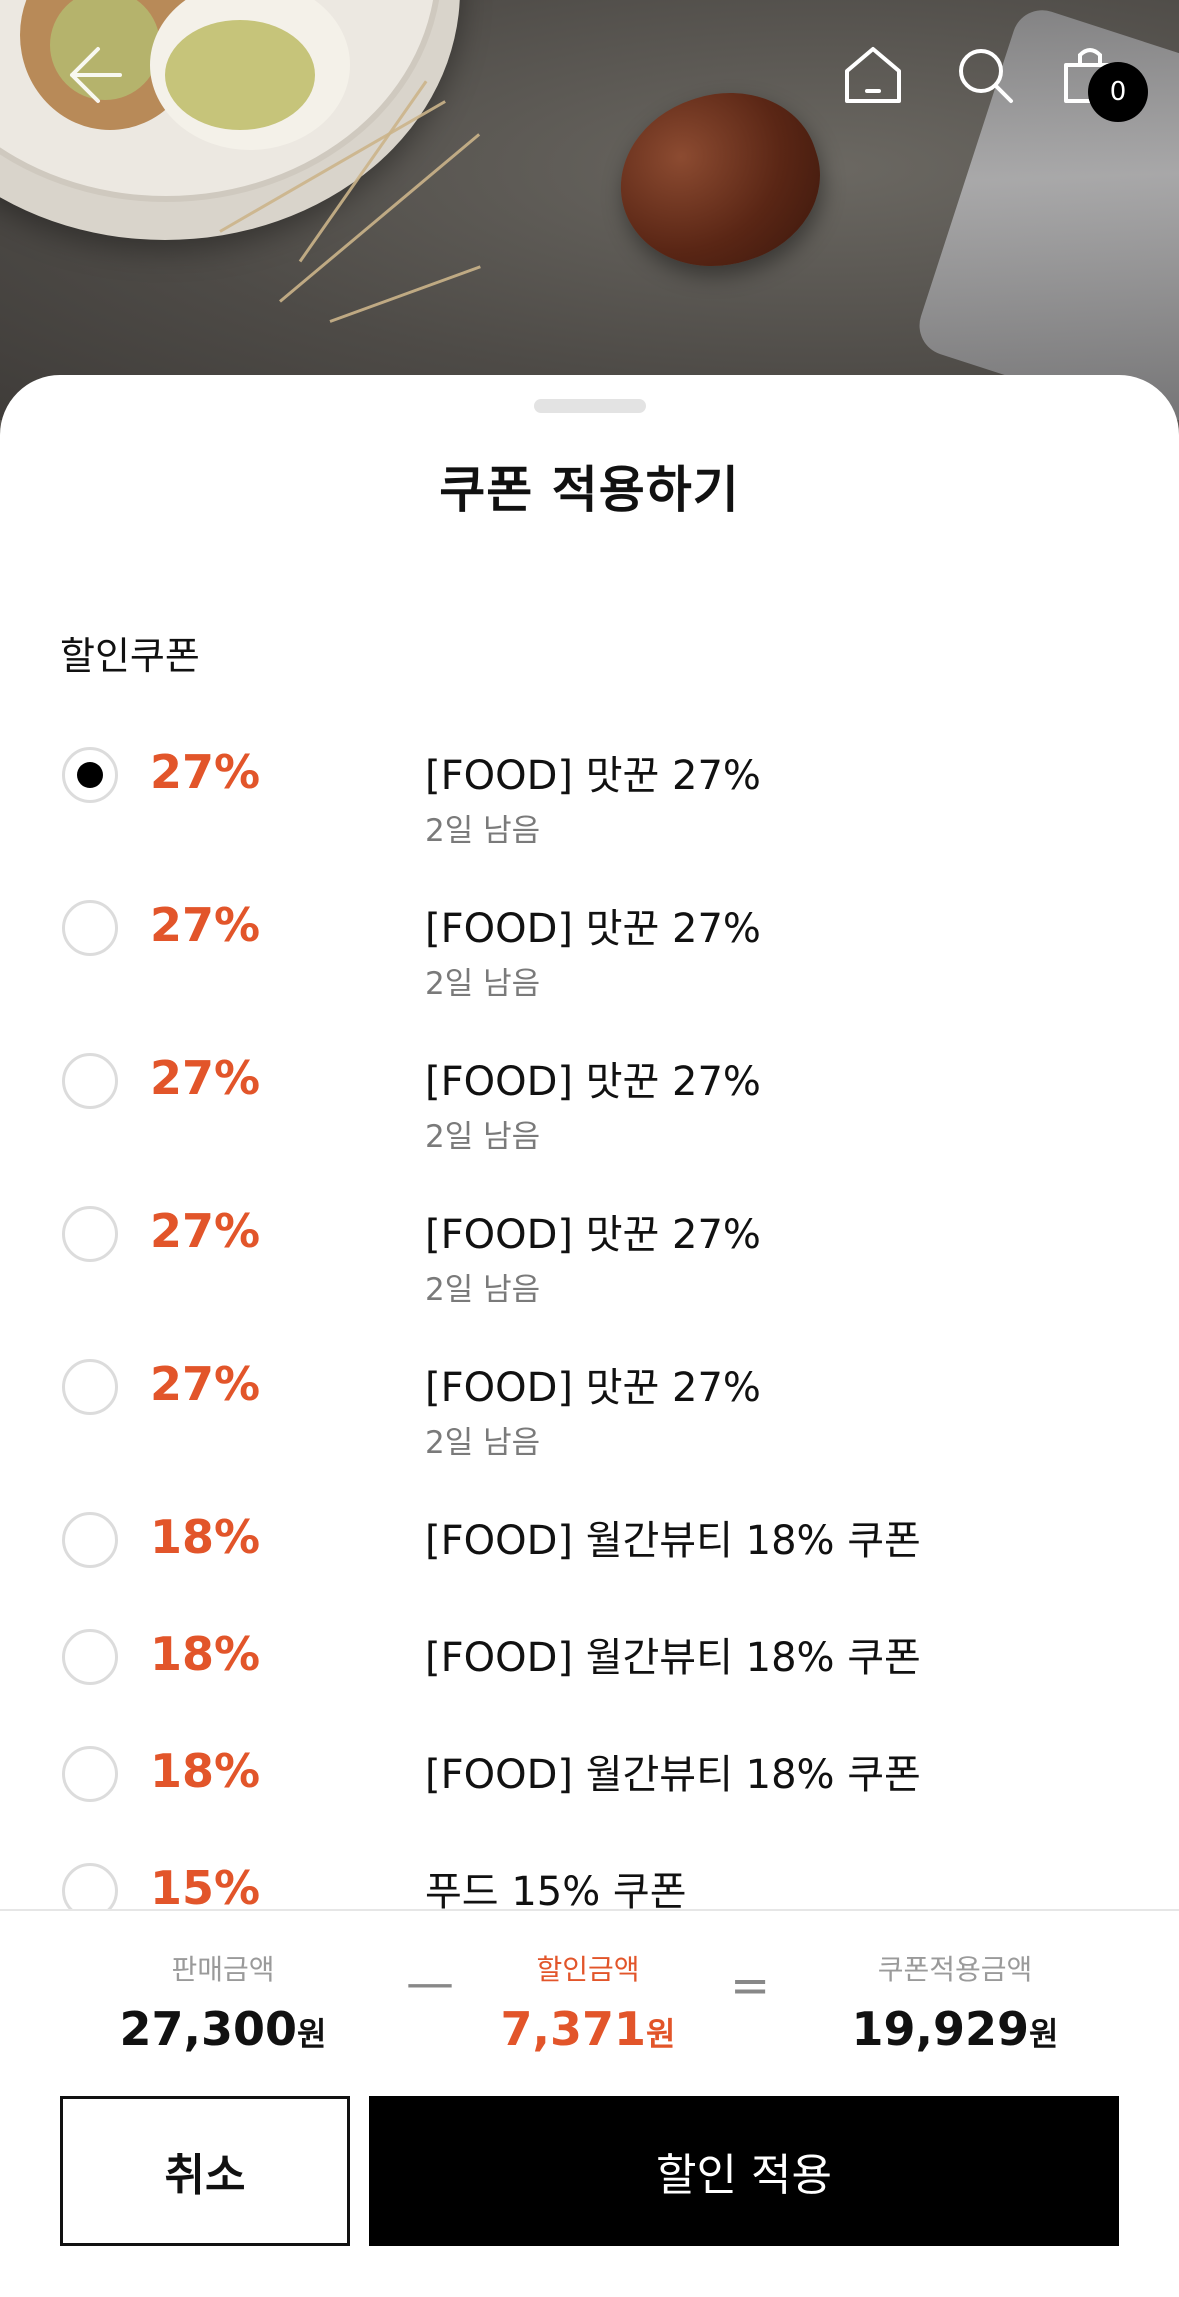 This screenshot has height=2297, width=1179. I want to click on yolk-shape, so click(240, 75).